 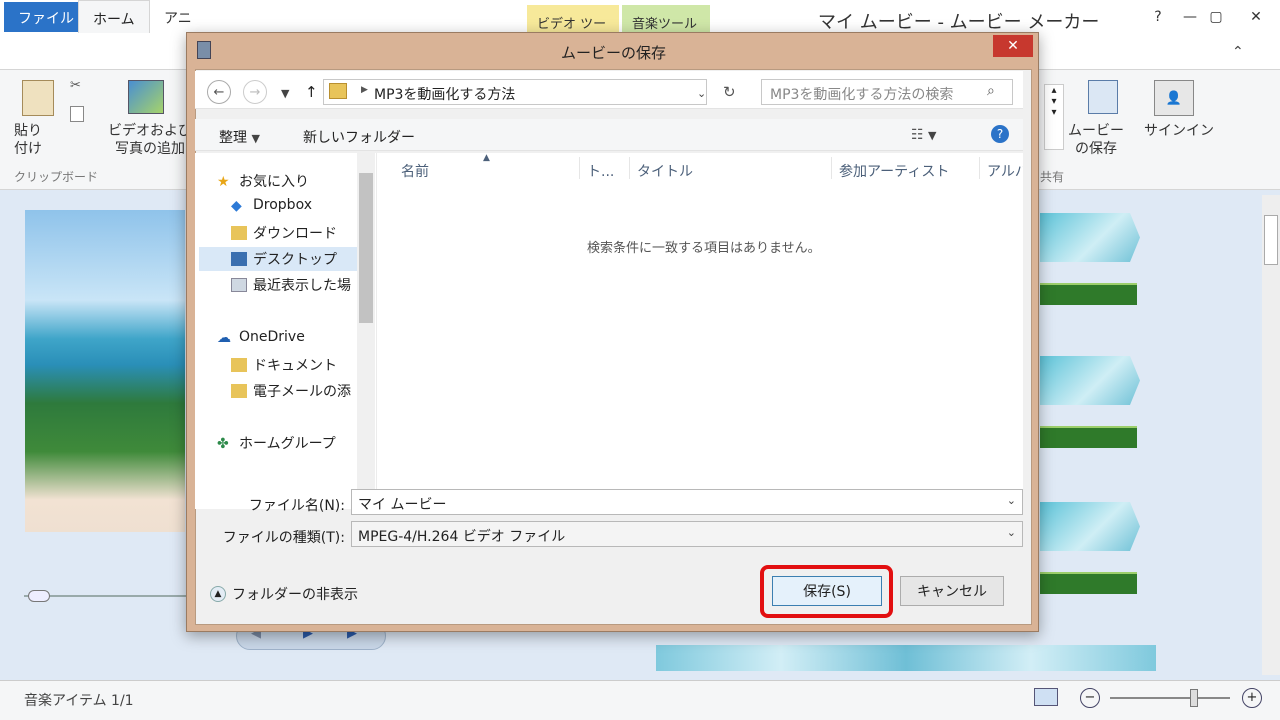 I want to click on nav-item-downloads: ダウンロード, so click(x=284, y=233).